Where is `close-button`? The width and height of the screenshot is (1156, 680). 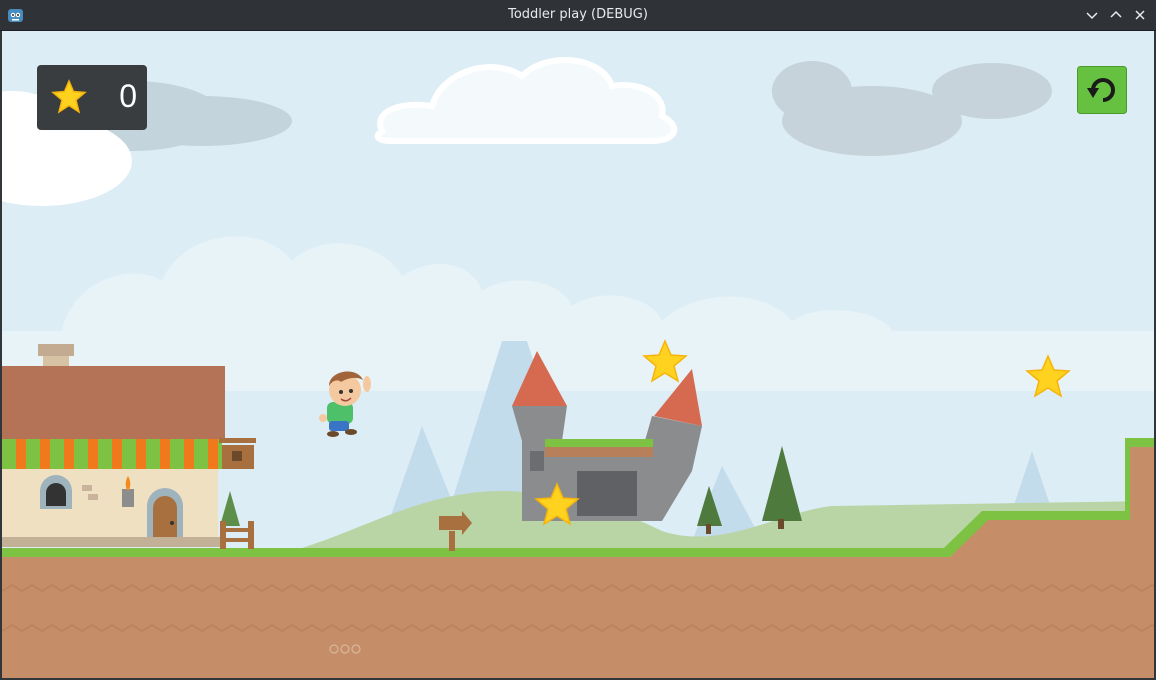
close-button is located at coordinates (1140, 15).